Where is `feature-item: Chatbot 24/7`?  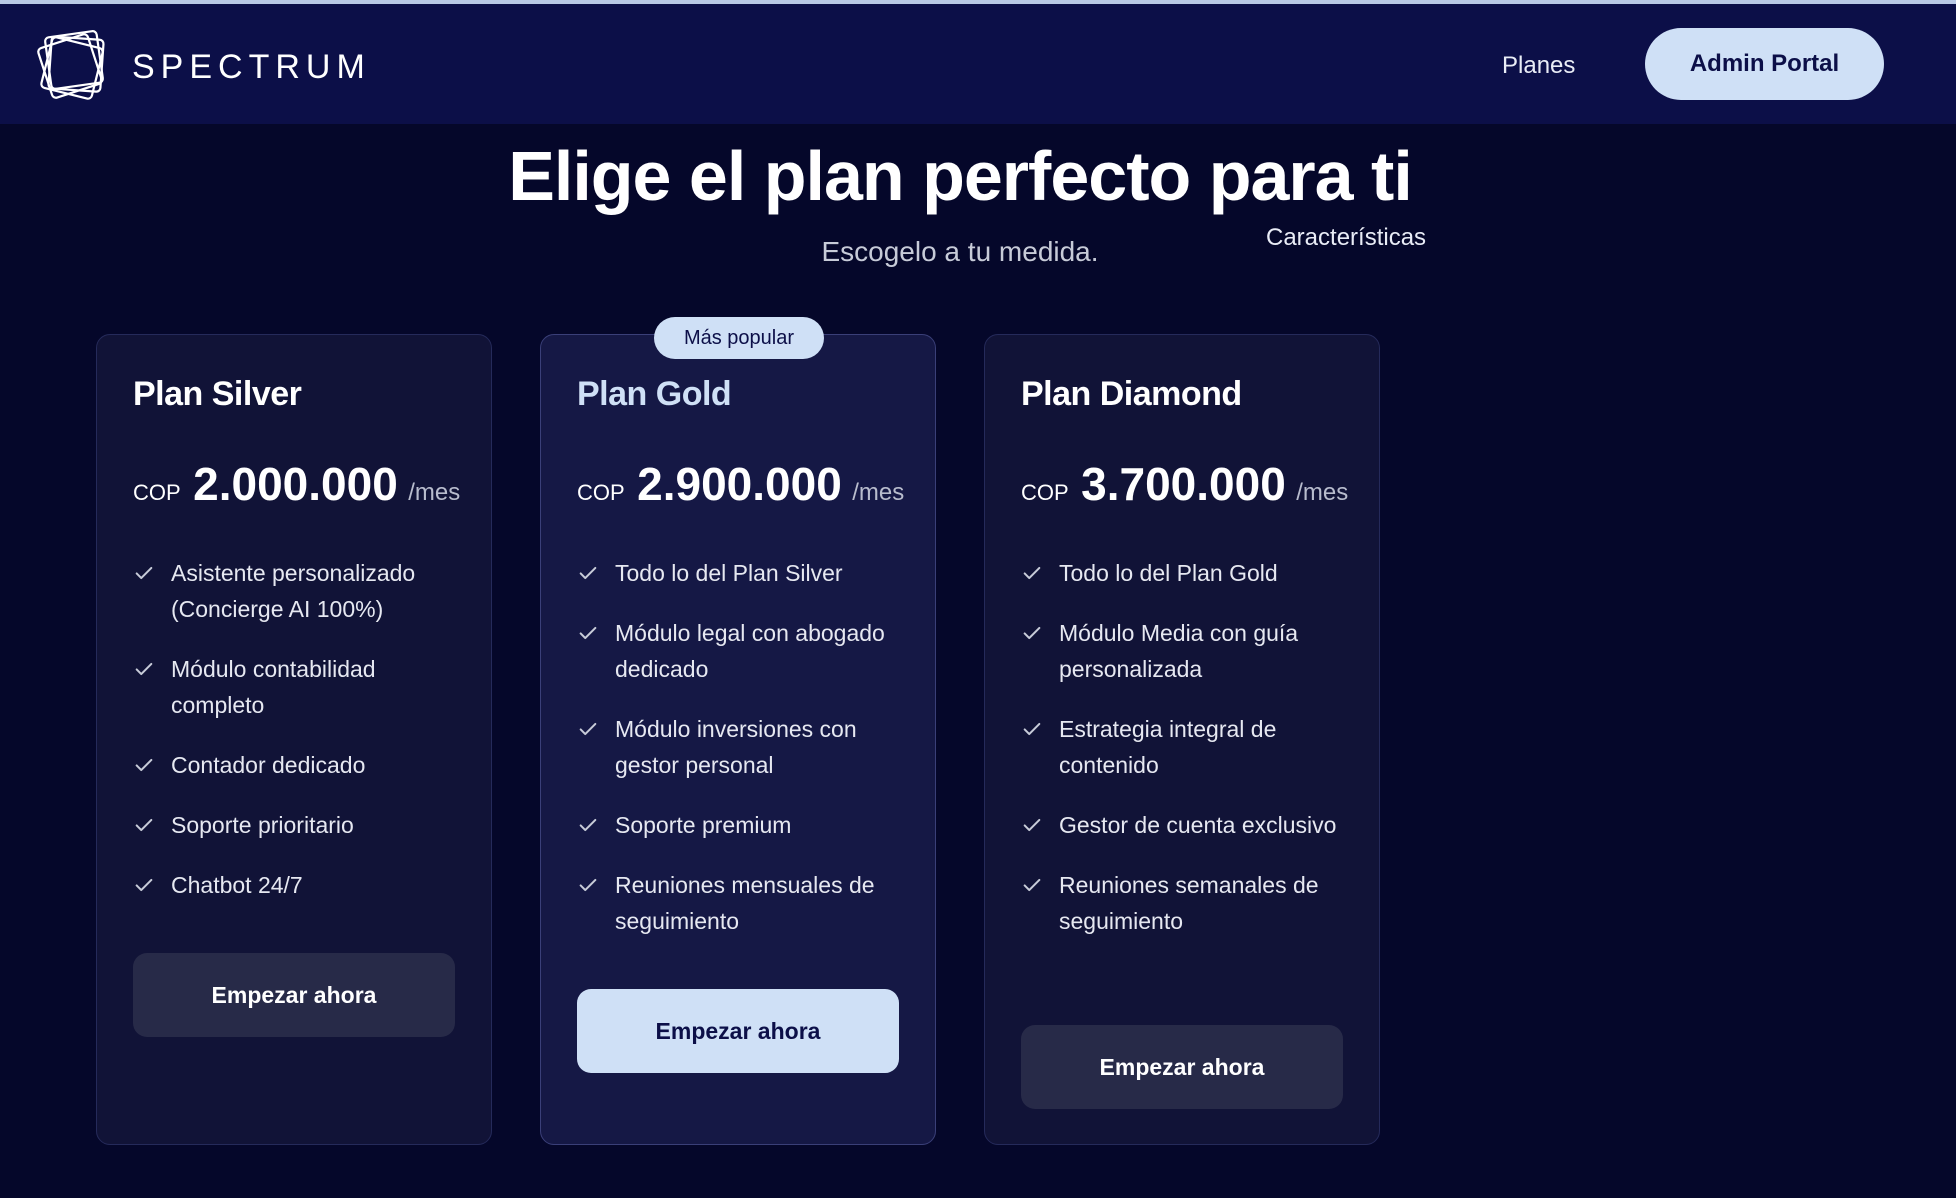
feature-item: Chatbot 24/7 is located at coordinates (303, 885).